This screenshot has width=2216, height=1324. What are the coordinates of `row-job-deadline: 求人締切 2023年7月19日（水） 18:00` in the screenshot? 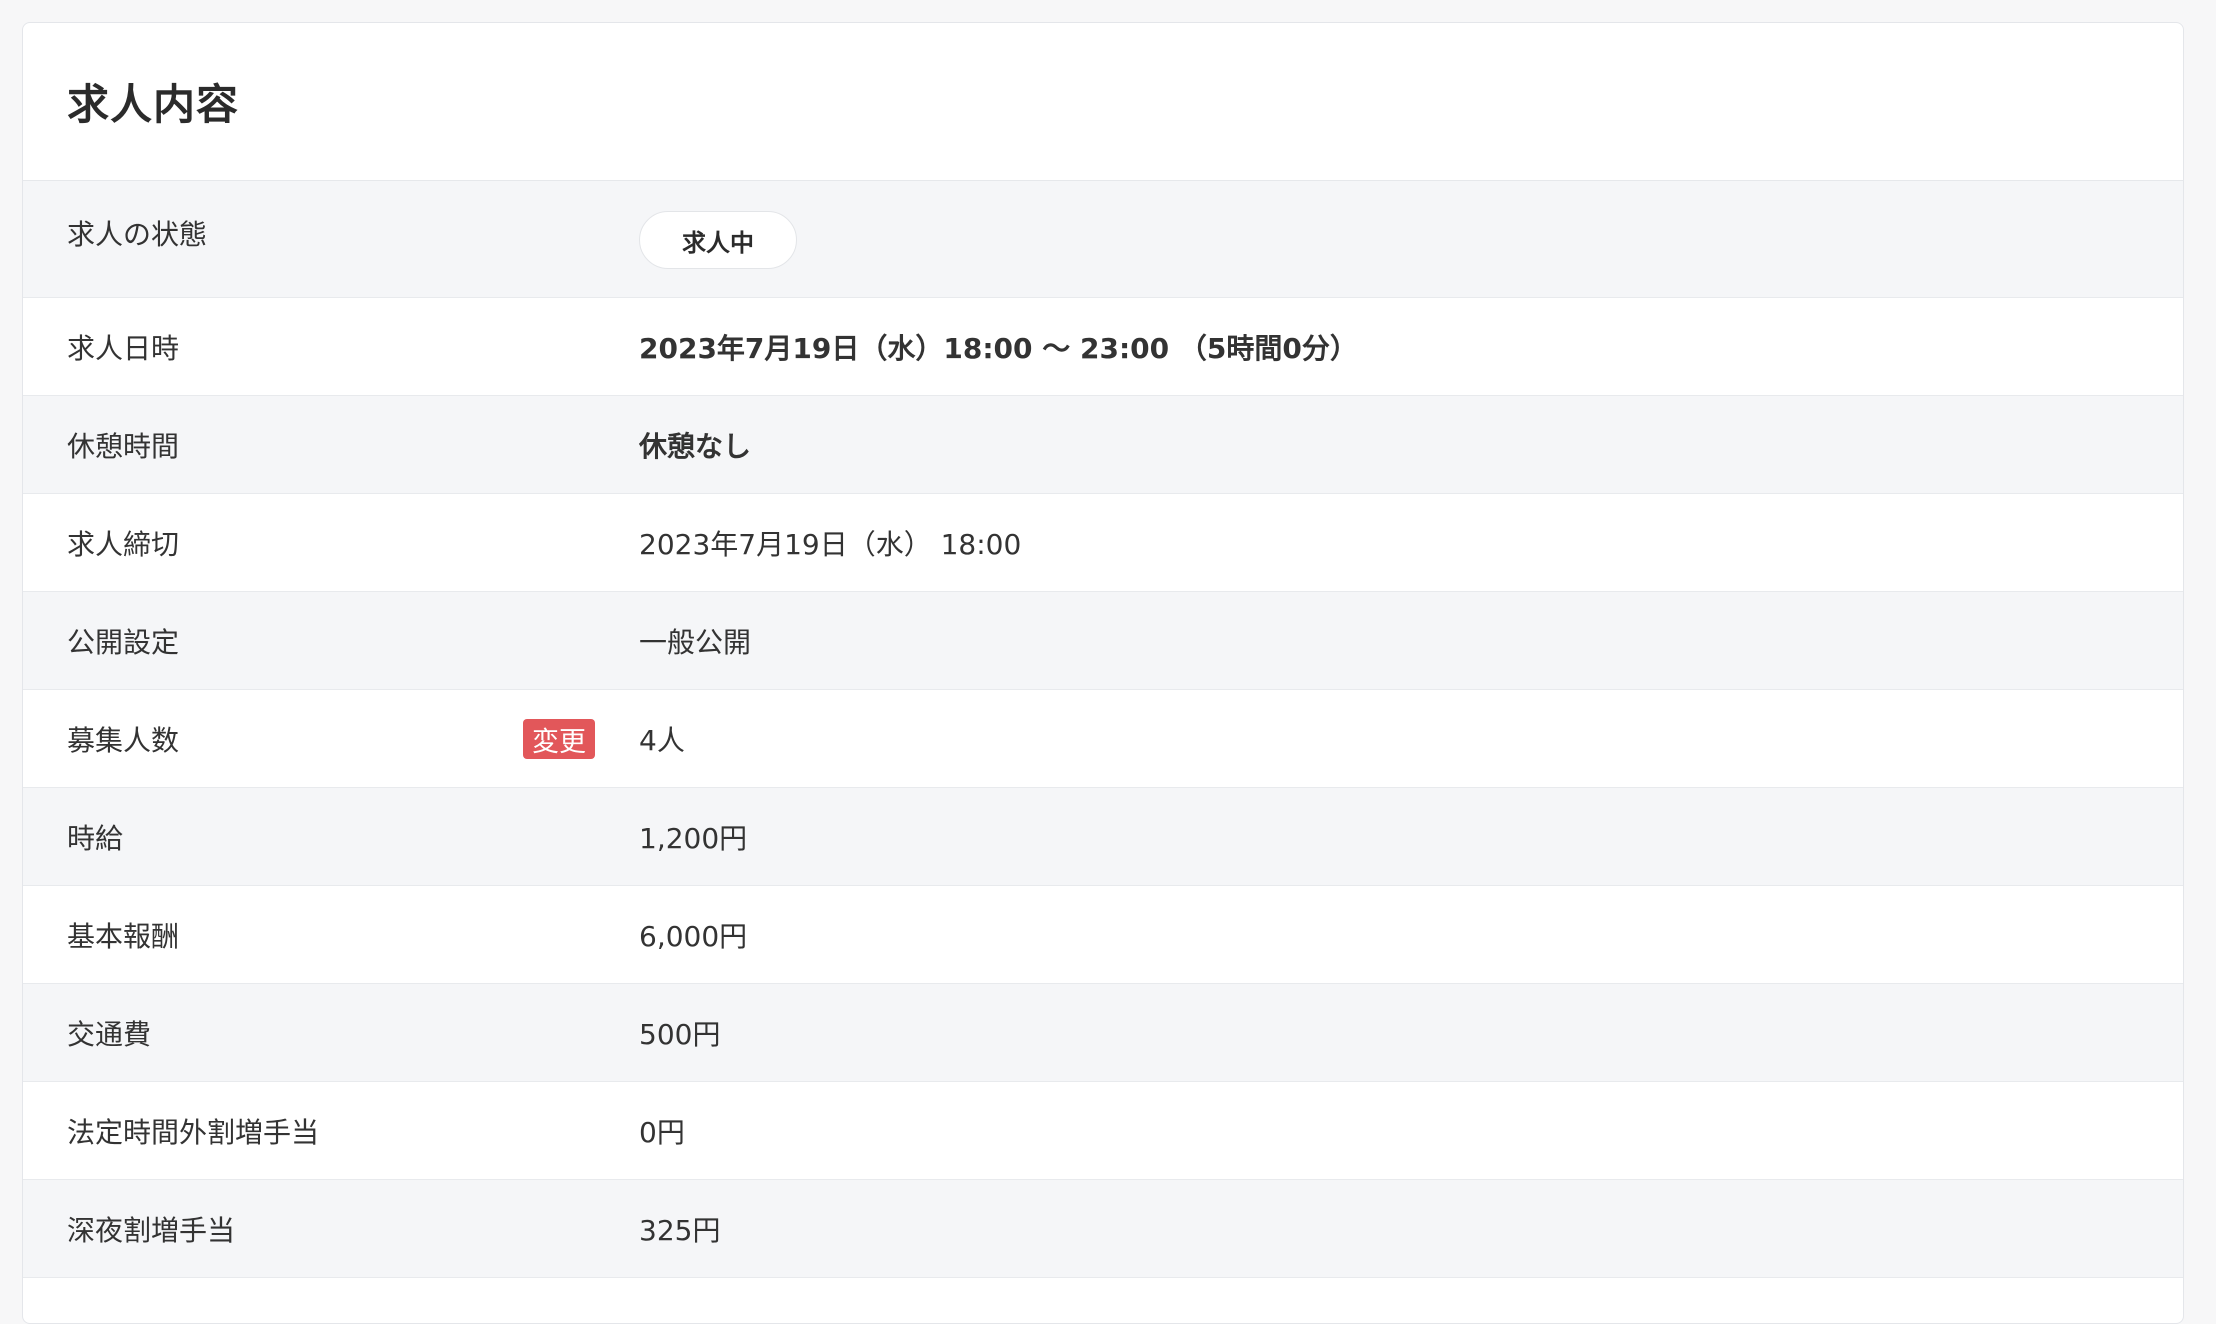 It's located at (1103, 543).